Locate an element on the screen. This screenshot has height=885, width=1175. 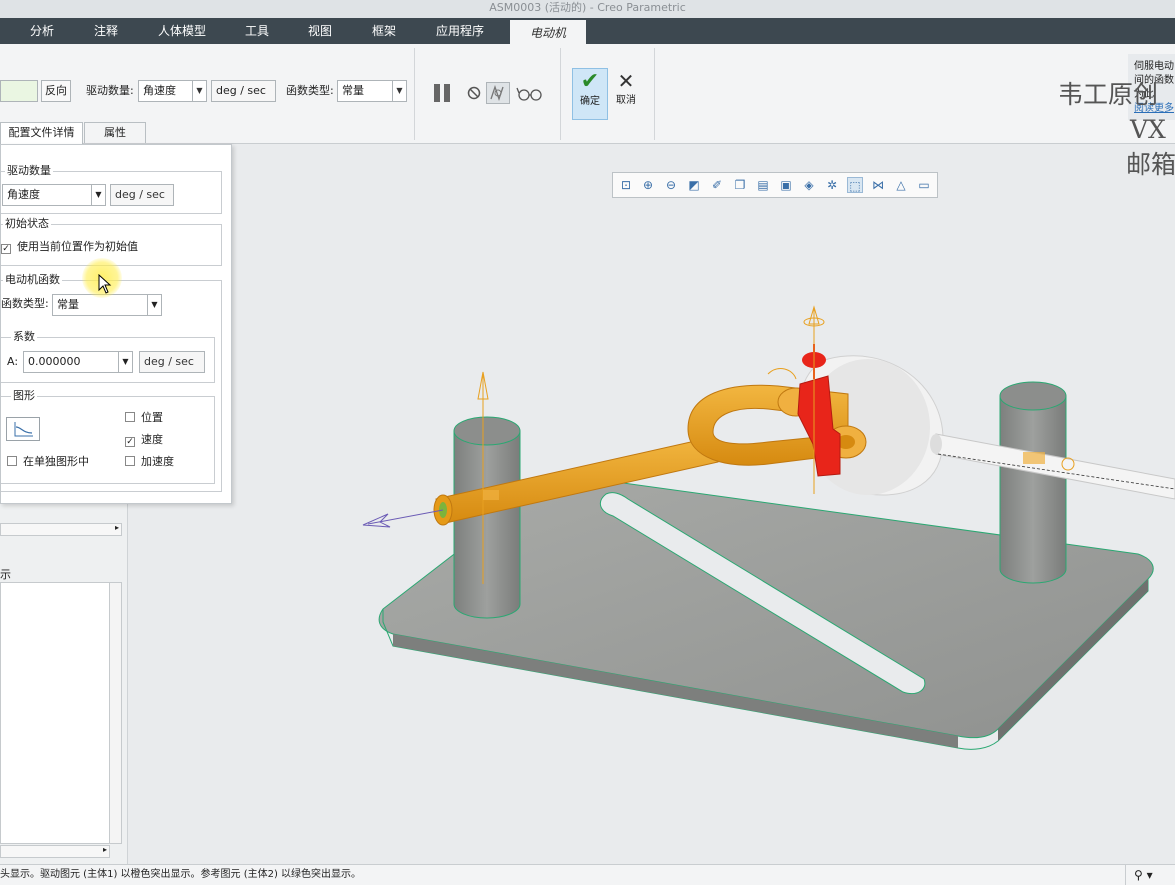
orient-icon: ✐ is located at coordinates (717, 185).